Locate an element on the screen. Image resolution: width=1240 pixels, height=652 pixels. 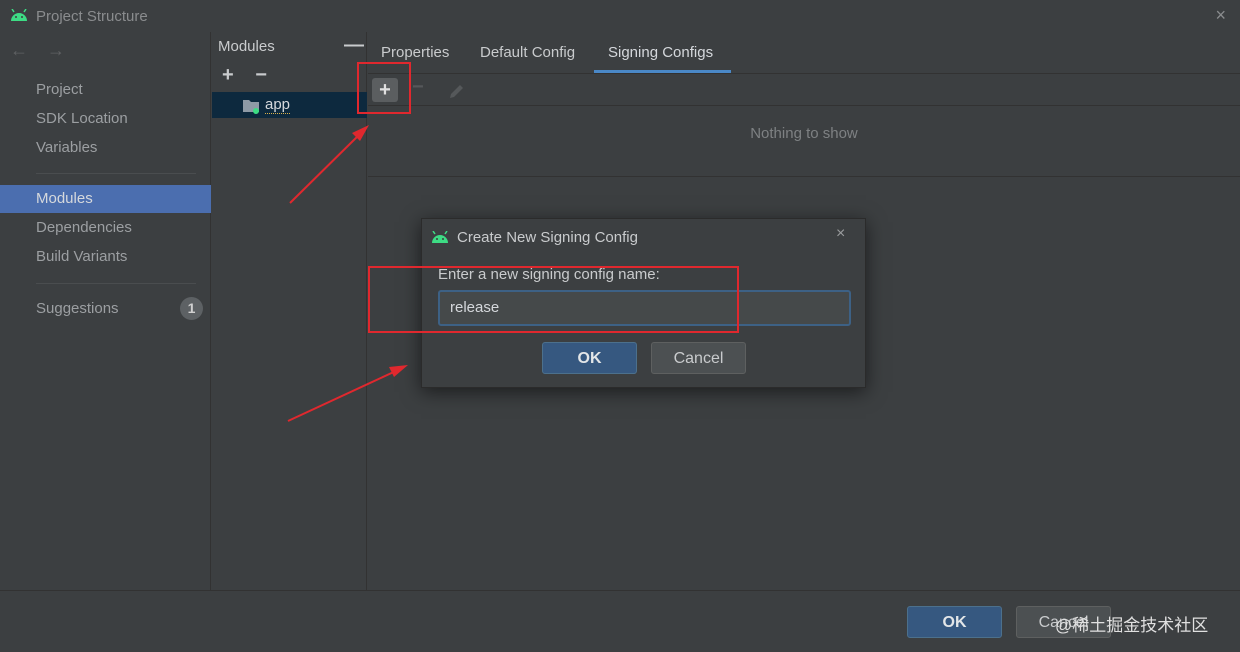
modules-header: Modules is located at coordinates (246, 46).